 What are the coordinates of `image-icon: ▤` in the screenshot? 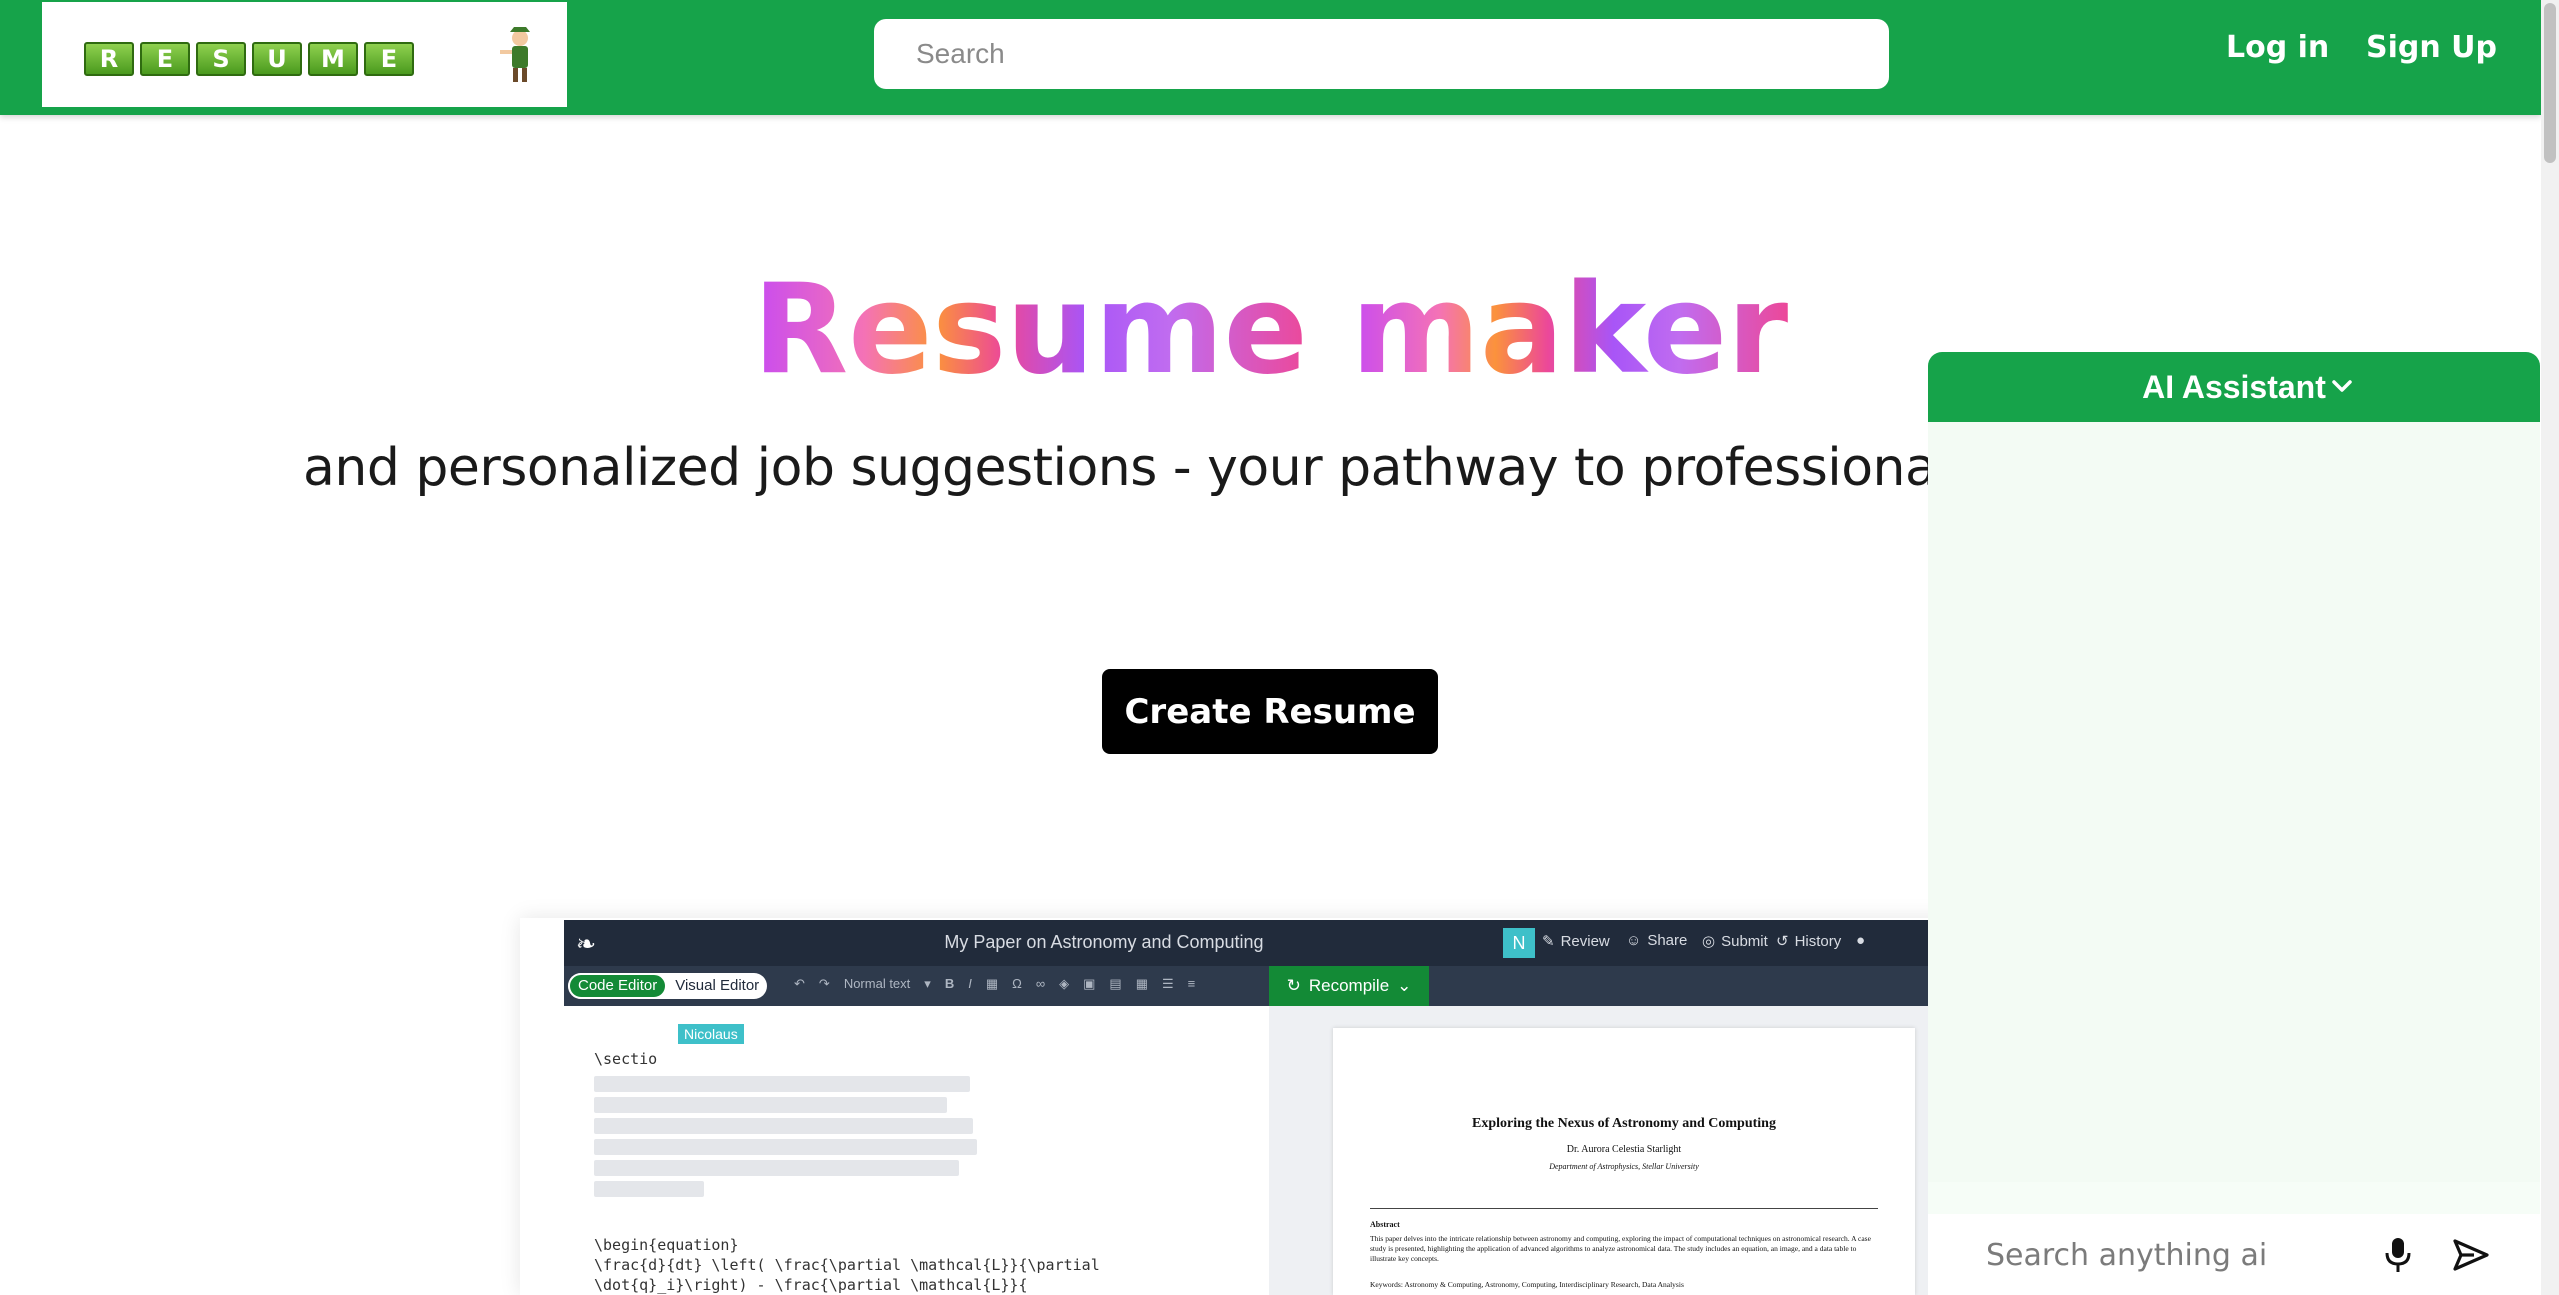 It's located at (1115, 983).